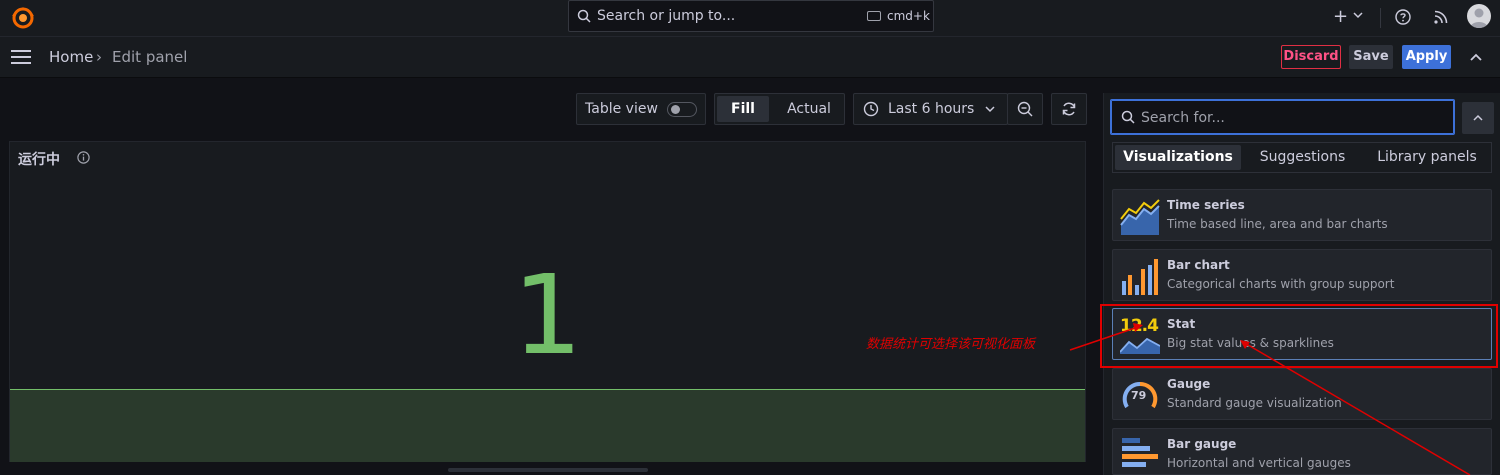 This screenshot has width=1500, height=475. I want to click on menu-icon, so click(21, 57).